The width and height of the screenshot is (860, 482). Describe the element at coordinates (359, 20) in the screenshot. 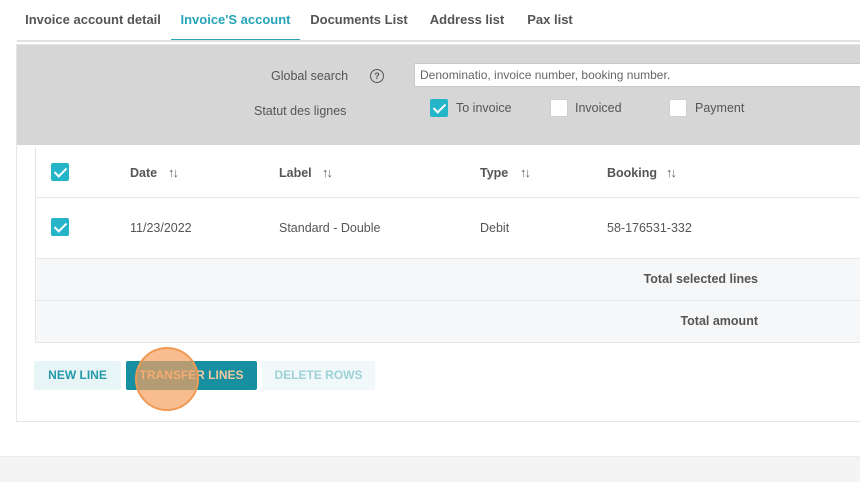

I see `tab-documents-list: Documents List` at that location.